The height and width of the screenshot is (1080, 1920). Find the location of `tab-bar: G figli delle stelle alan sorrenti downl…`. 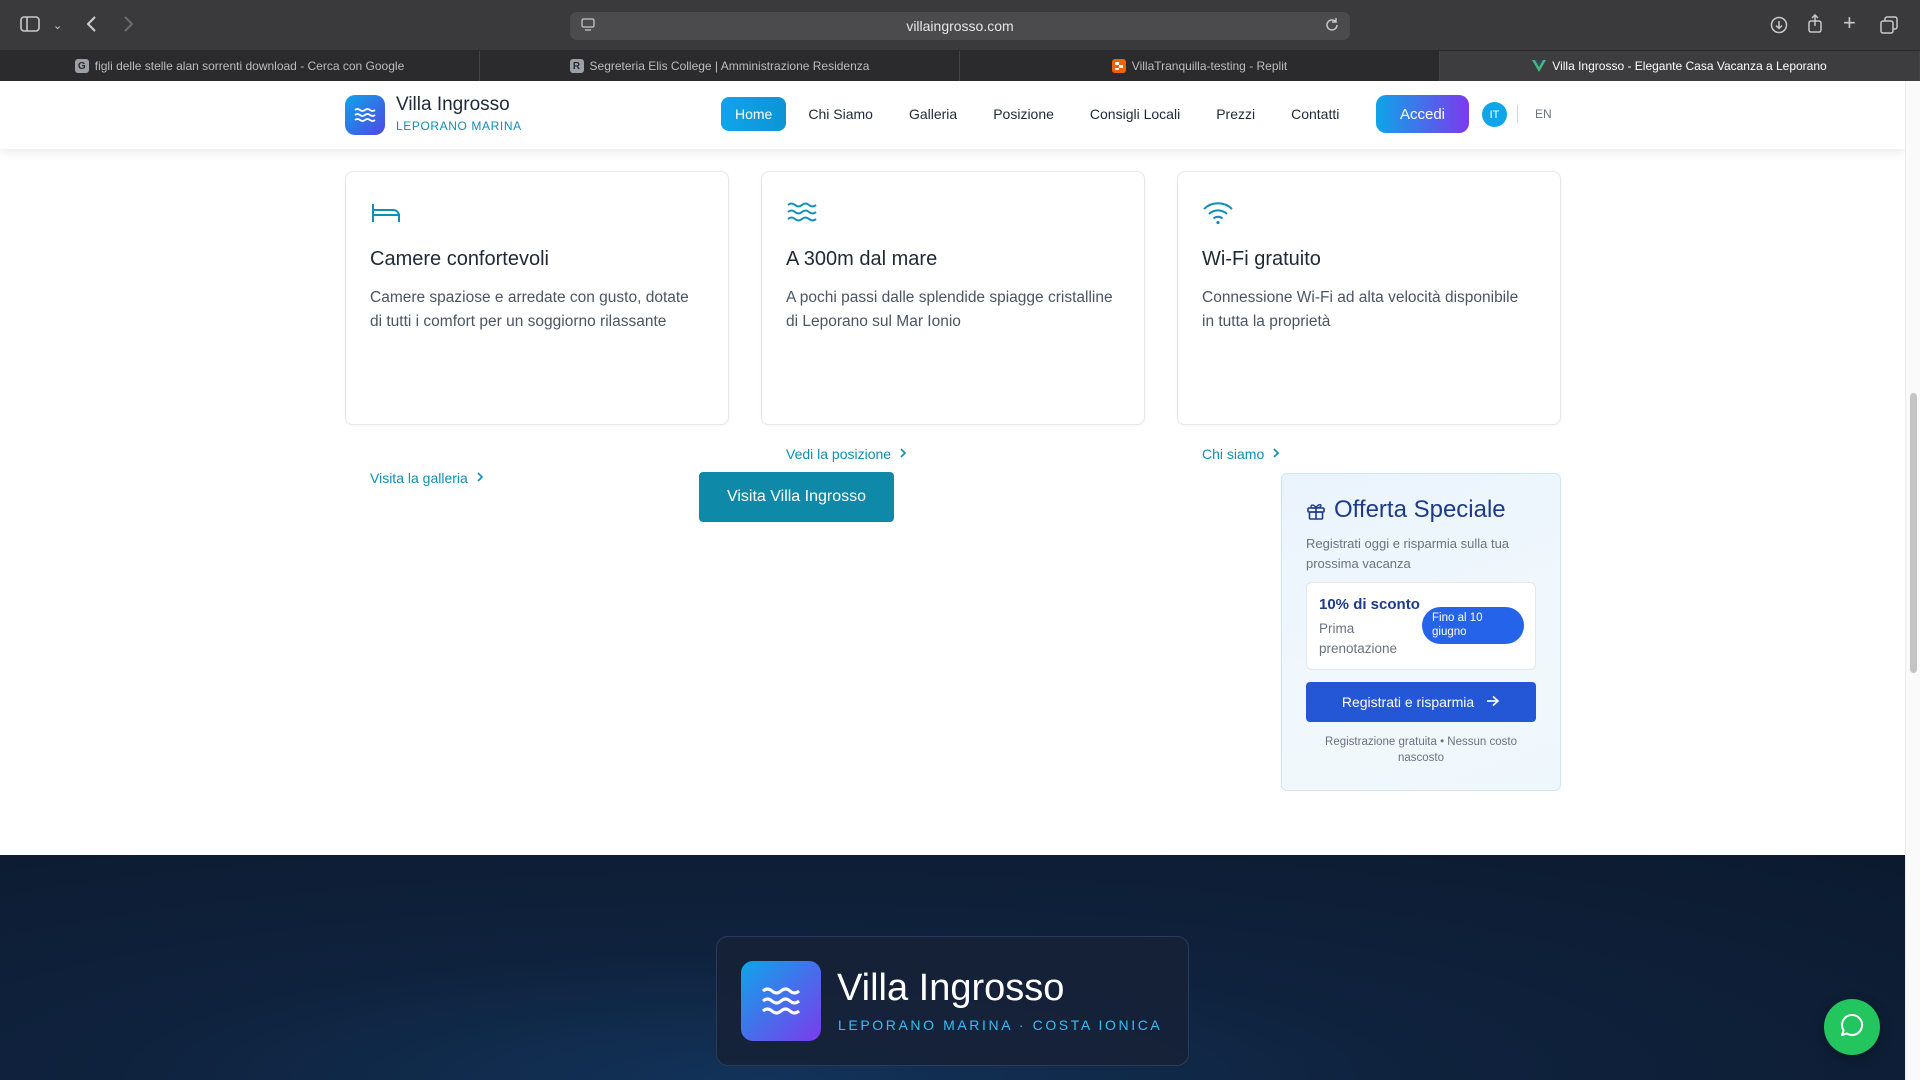

tab-bar: G figli delle stelle alan sorrenti downl… is located at coordinates (960, 66).